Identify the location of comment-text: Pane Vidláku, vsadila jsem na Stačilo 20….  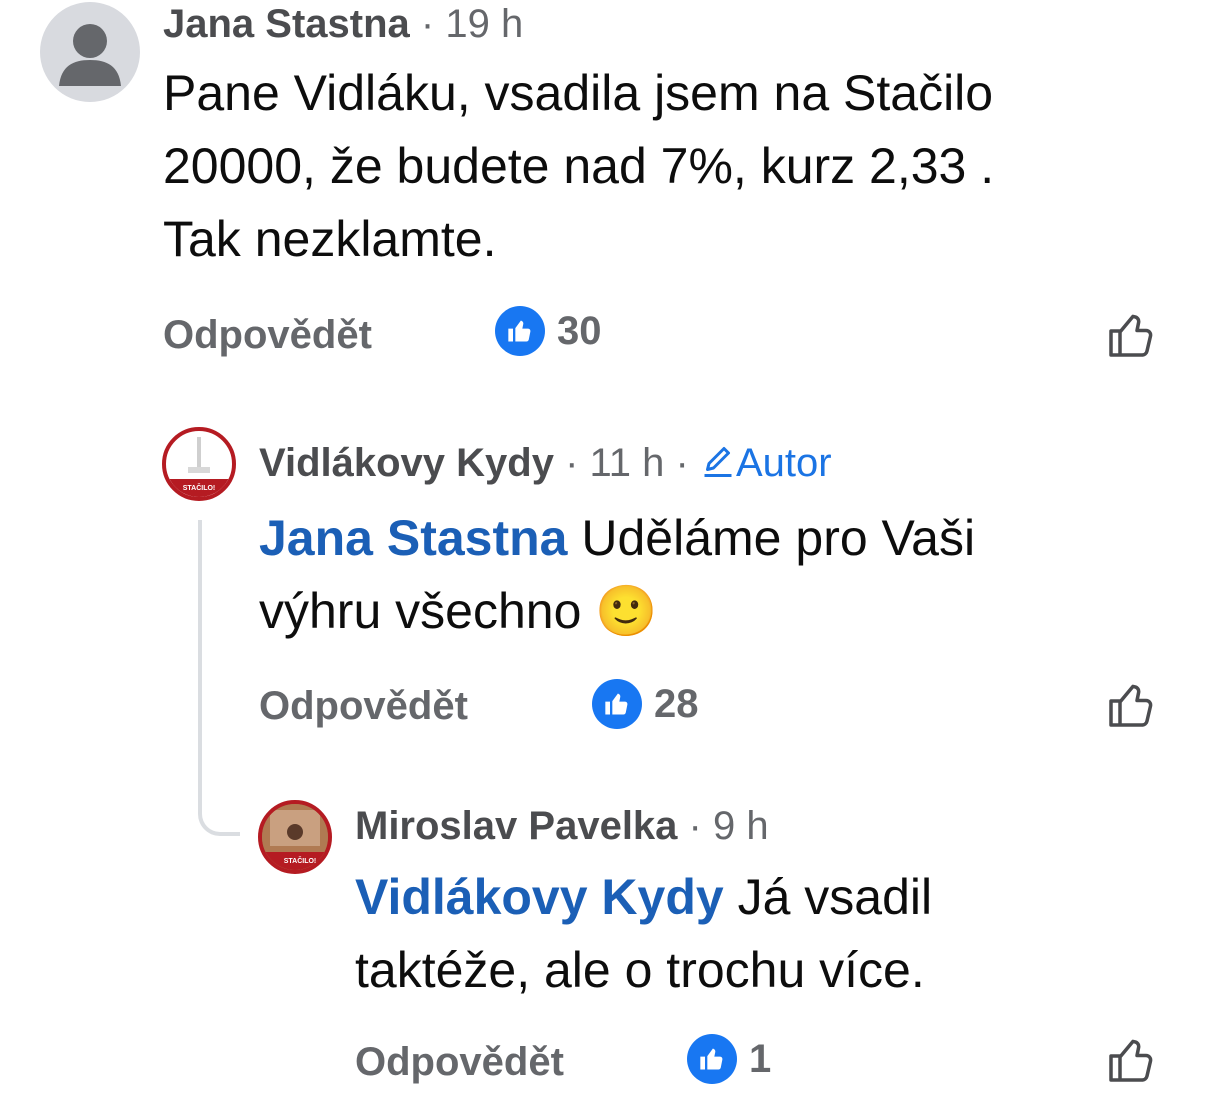
(579, 166).